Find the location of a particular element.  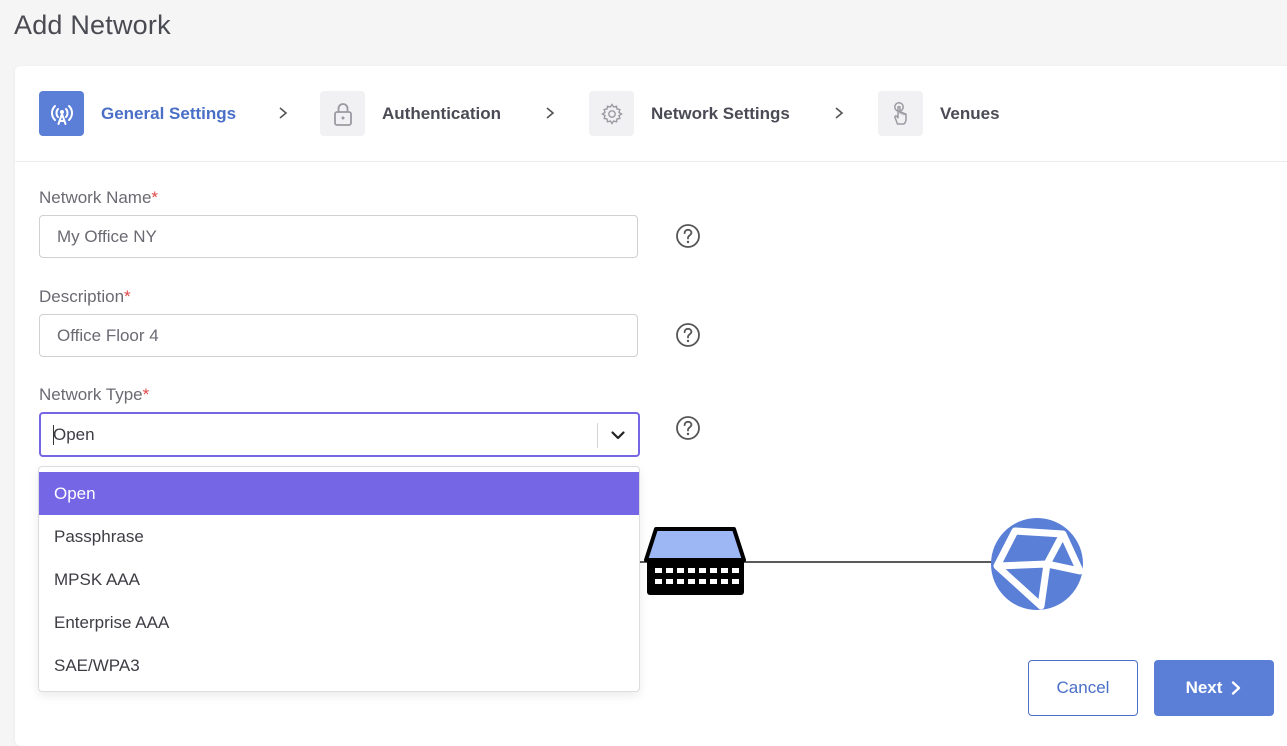

cancel-button: Cancel is located at coordinates (1083, 688).